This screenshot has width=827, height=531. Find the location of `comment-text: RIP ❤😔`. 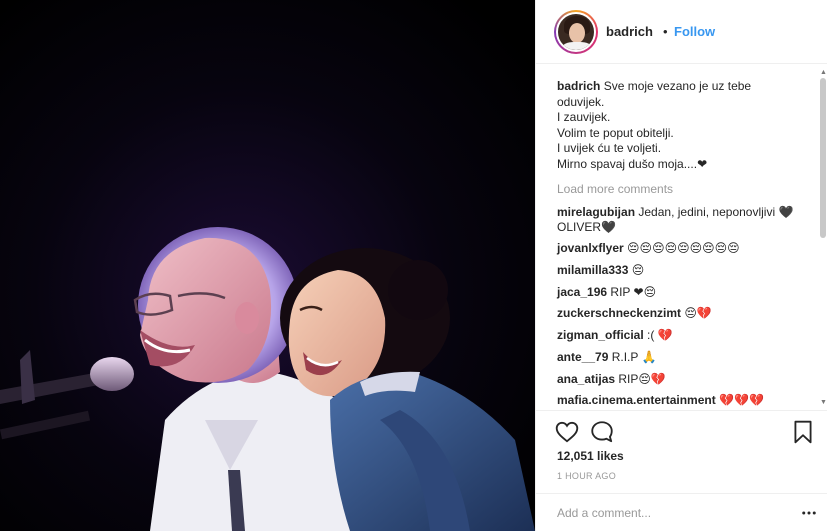

comment-text: RIP ❤😔 is located at coordinates (633, 292).